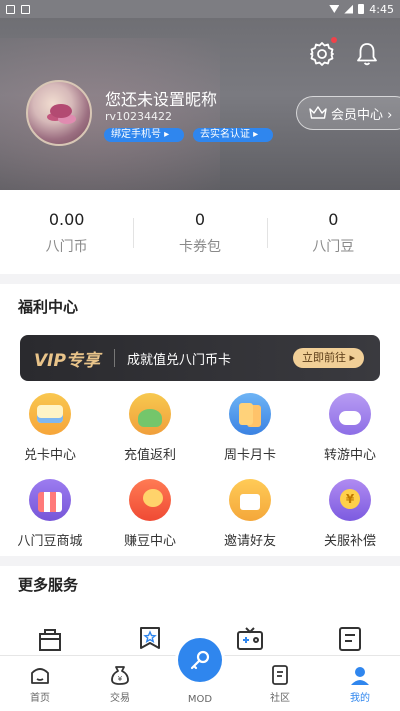  I want to click on recharge-rebate-icon, so click(150, 414).